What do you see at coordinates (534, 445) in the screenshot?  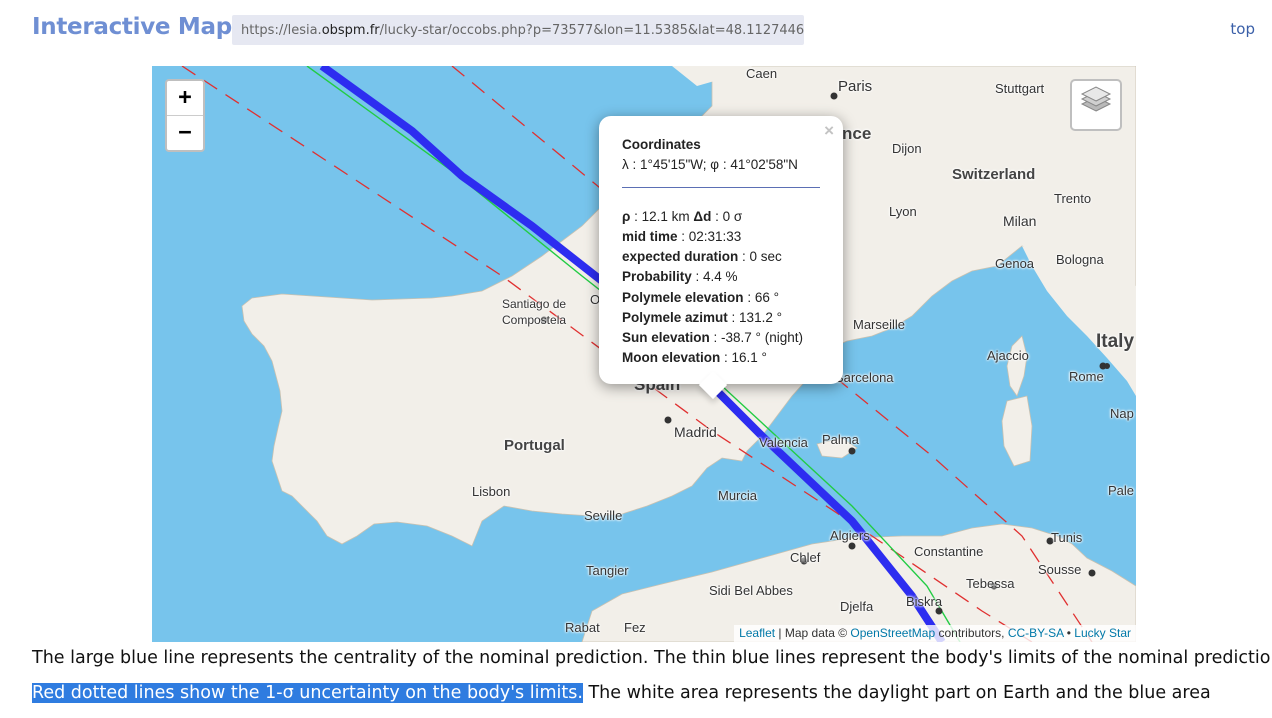 I see `label-portugal: Portugal` at bounding box center [534, 445].